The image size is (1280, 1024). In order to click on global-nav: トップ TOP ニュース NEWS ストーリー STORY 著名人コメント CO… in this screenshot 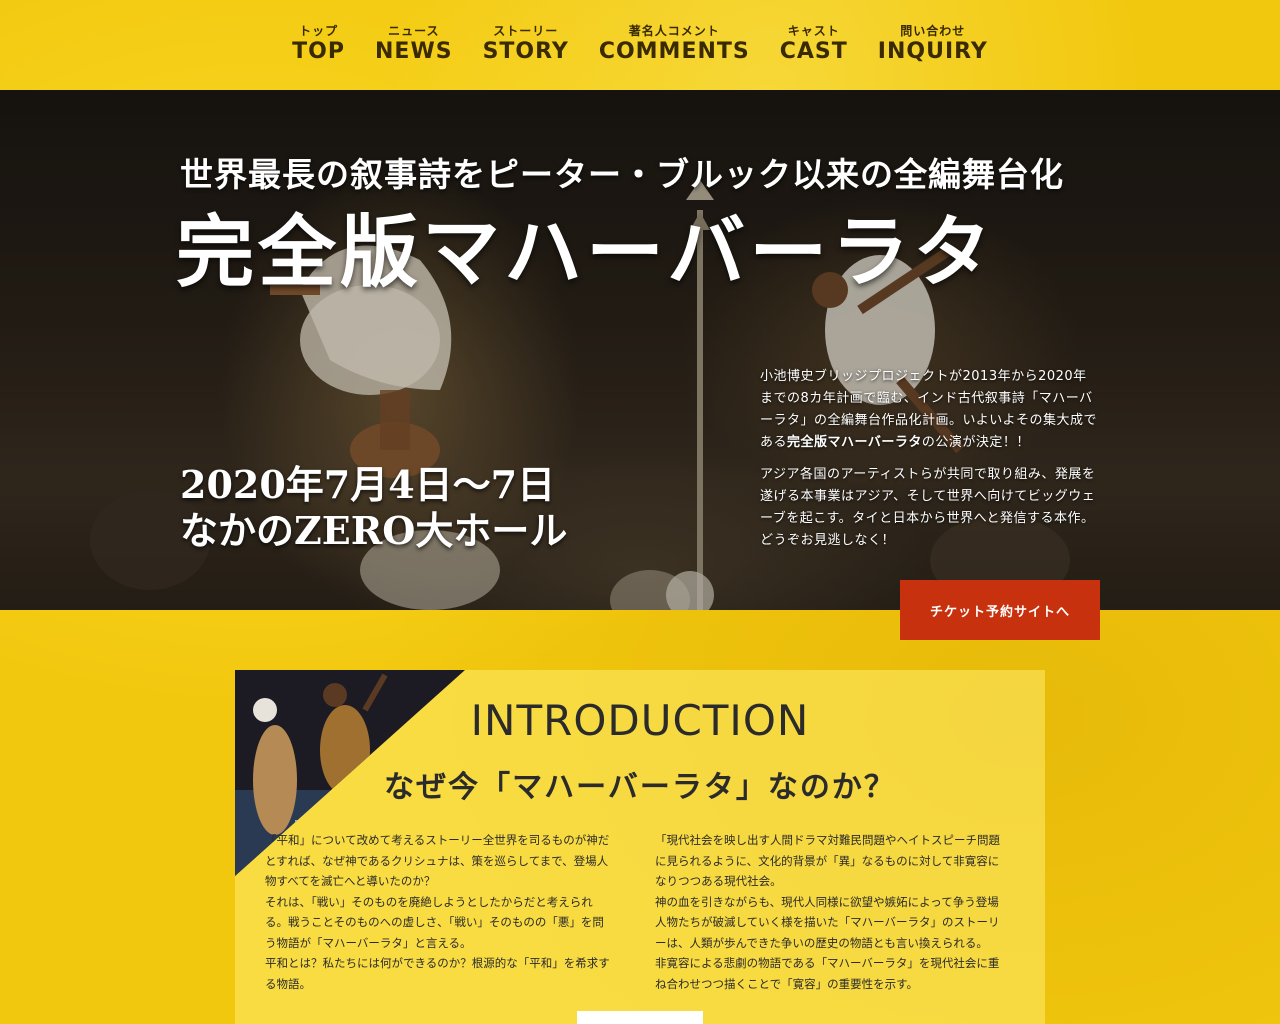, I will do `click(640, 45)`.